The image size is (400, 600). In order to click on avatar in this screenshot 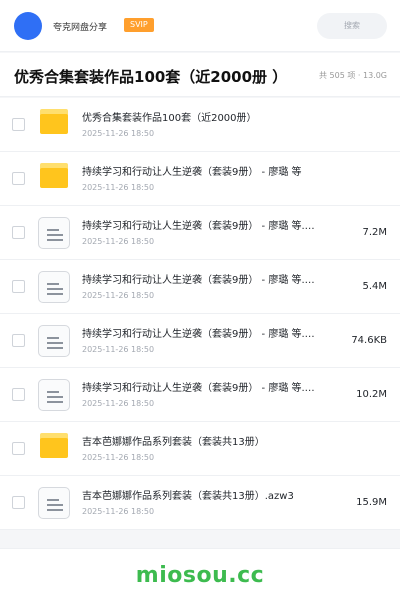, I will do `click(28, 26)`.